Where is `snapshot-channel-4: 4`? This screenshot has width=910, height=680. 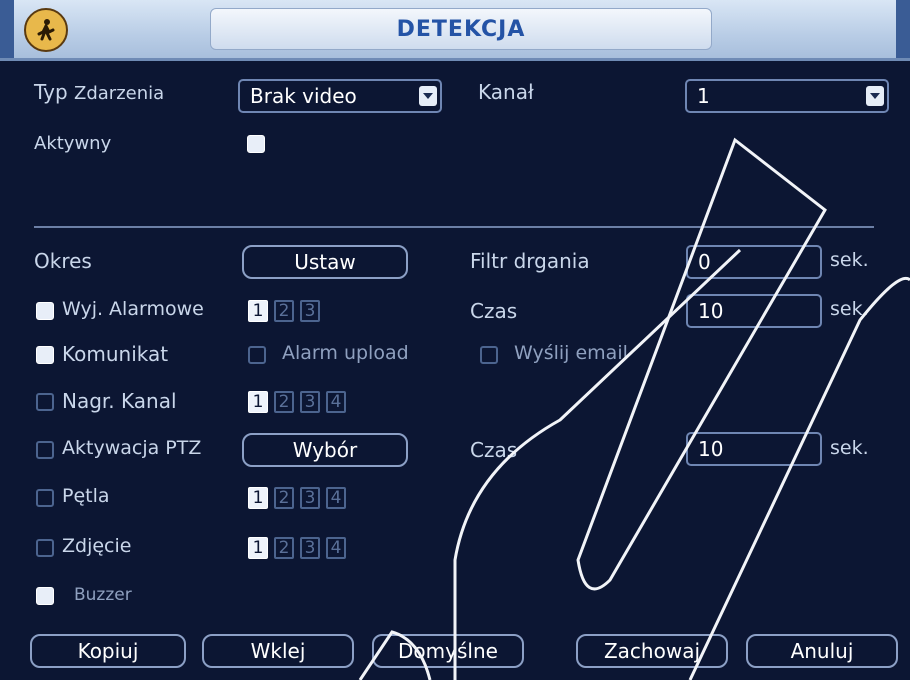
snapshot-channel-4: 4 is located at coordinates (336, 548).